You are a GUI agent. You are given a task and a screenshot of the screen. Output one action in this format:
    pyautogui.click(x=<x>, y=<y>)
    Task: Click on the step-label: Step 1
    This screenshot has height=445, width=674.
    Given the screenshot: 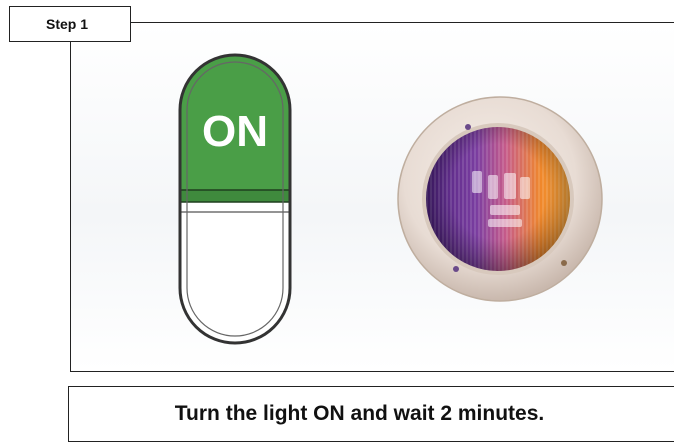 What is the action you would take?
    pyautogui.click(x=70, y=24)
    